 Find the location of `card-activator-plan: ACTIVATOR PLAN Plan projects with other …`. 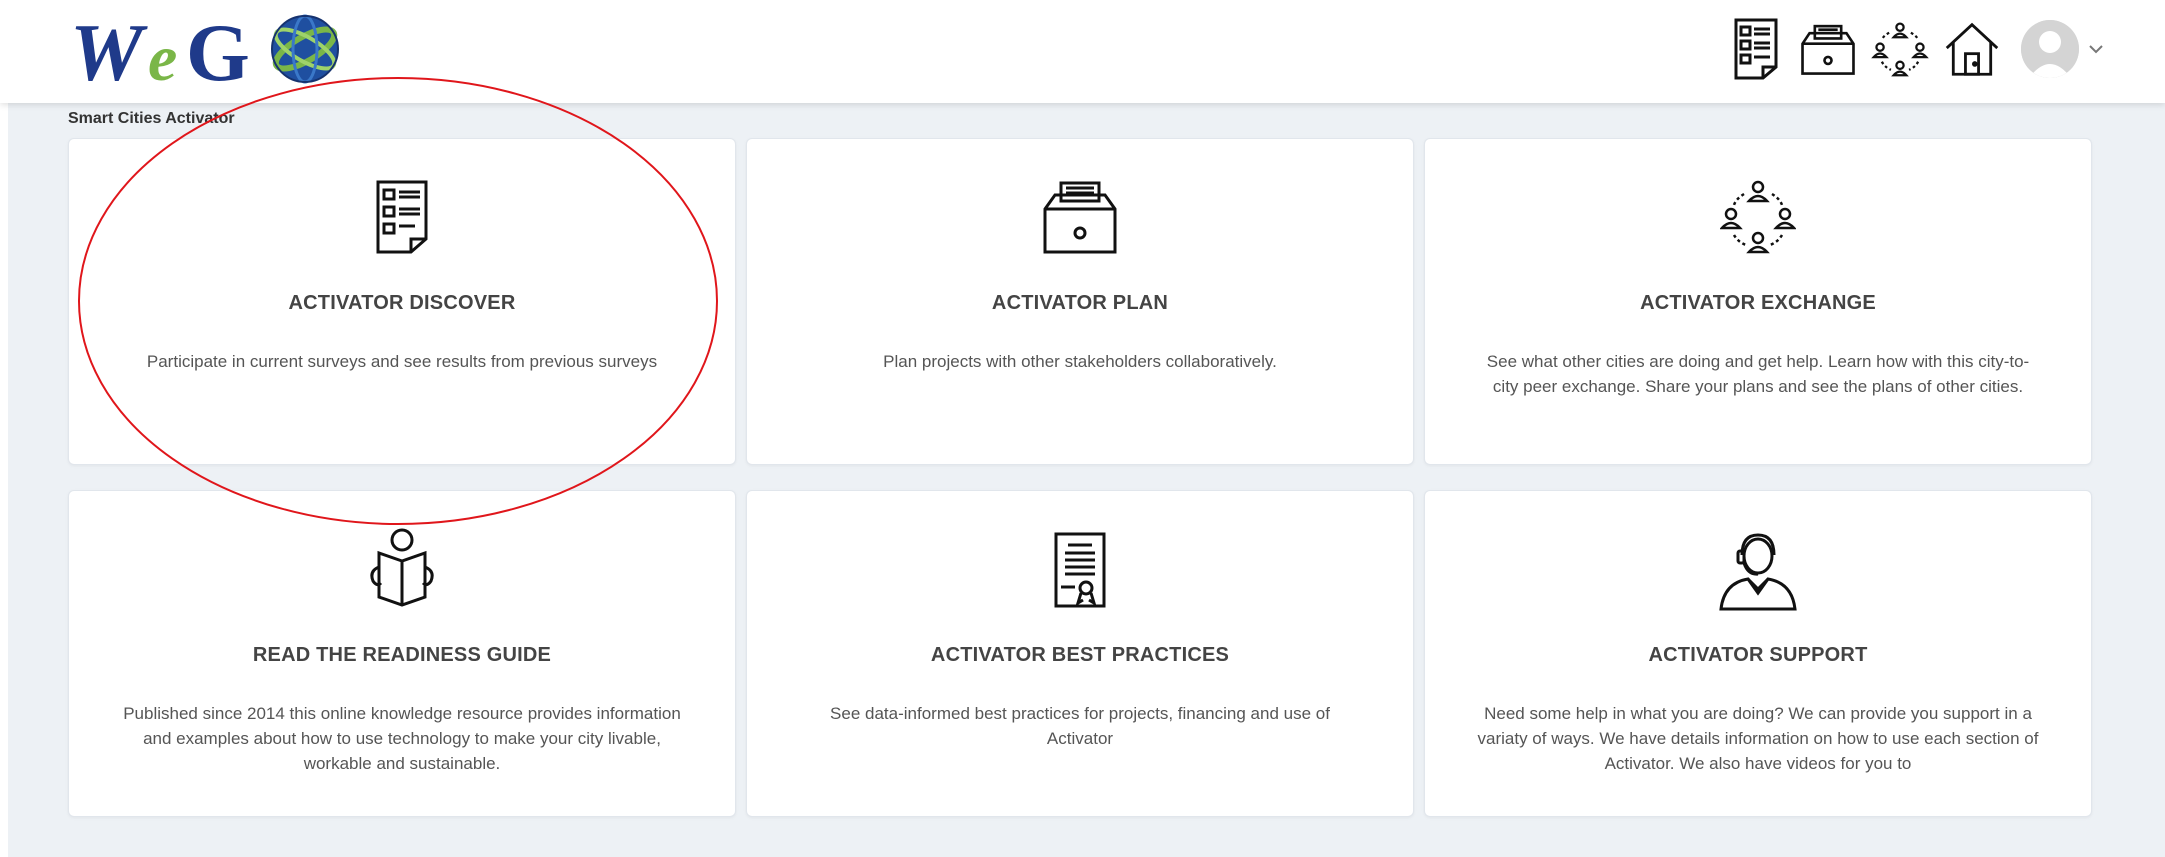

card-activator-plan: ACTIVATOR PLAN Plan projects with other … is located at coordinates (1080, 301).